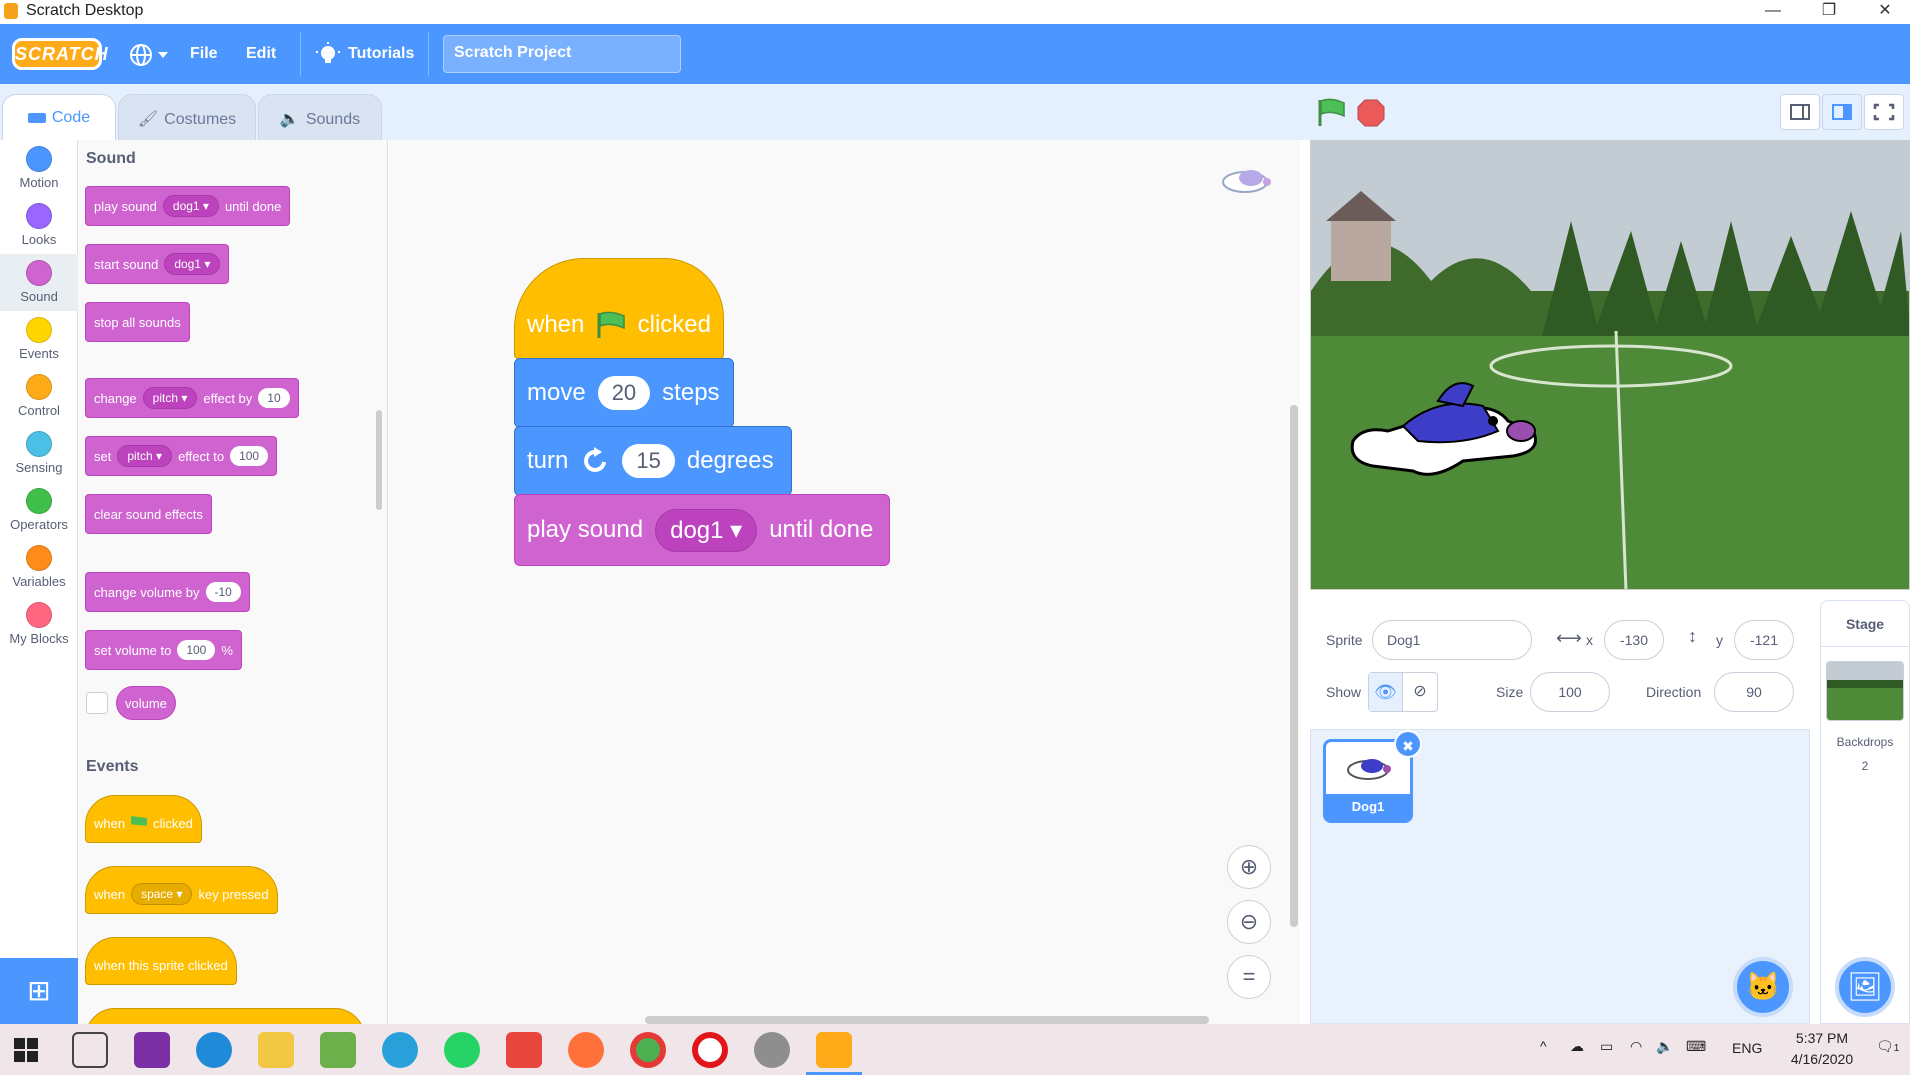 Image resolution: width=1910 pixels, height=1075 pixels. Describe the element at coordinates (223, 592) in the screenshot. I see `number-input: -10` at that location.